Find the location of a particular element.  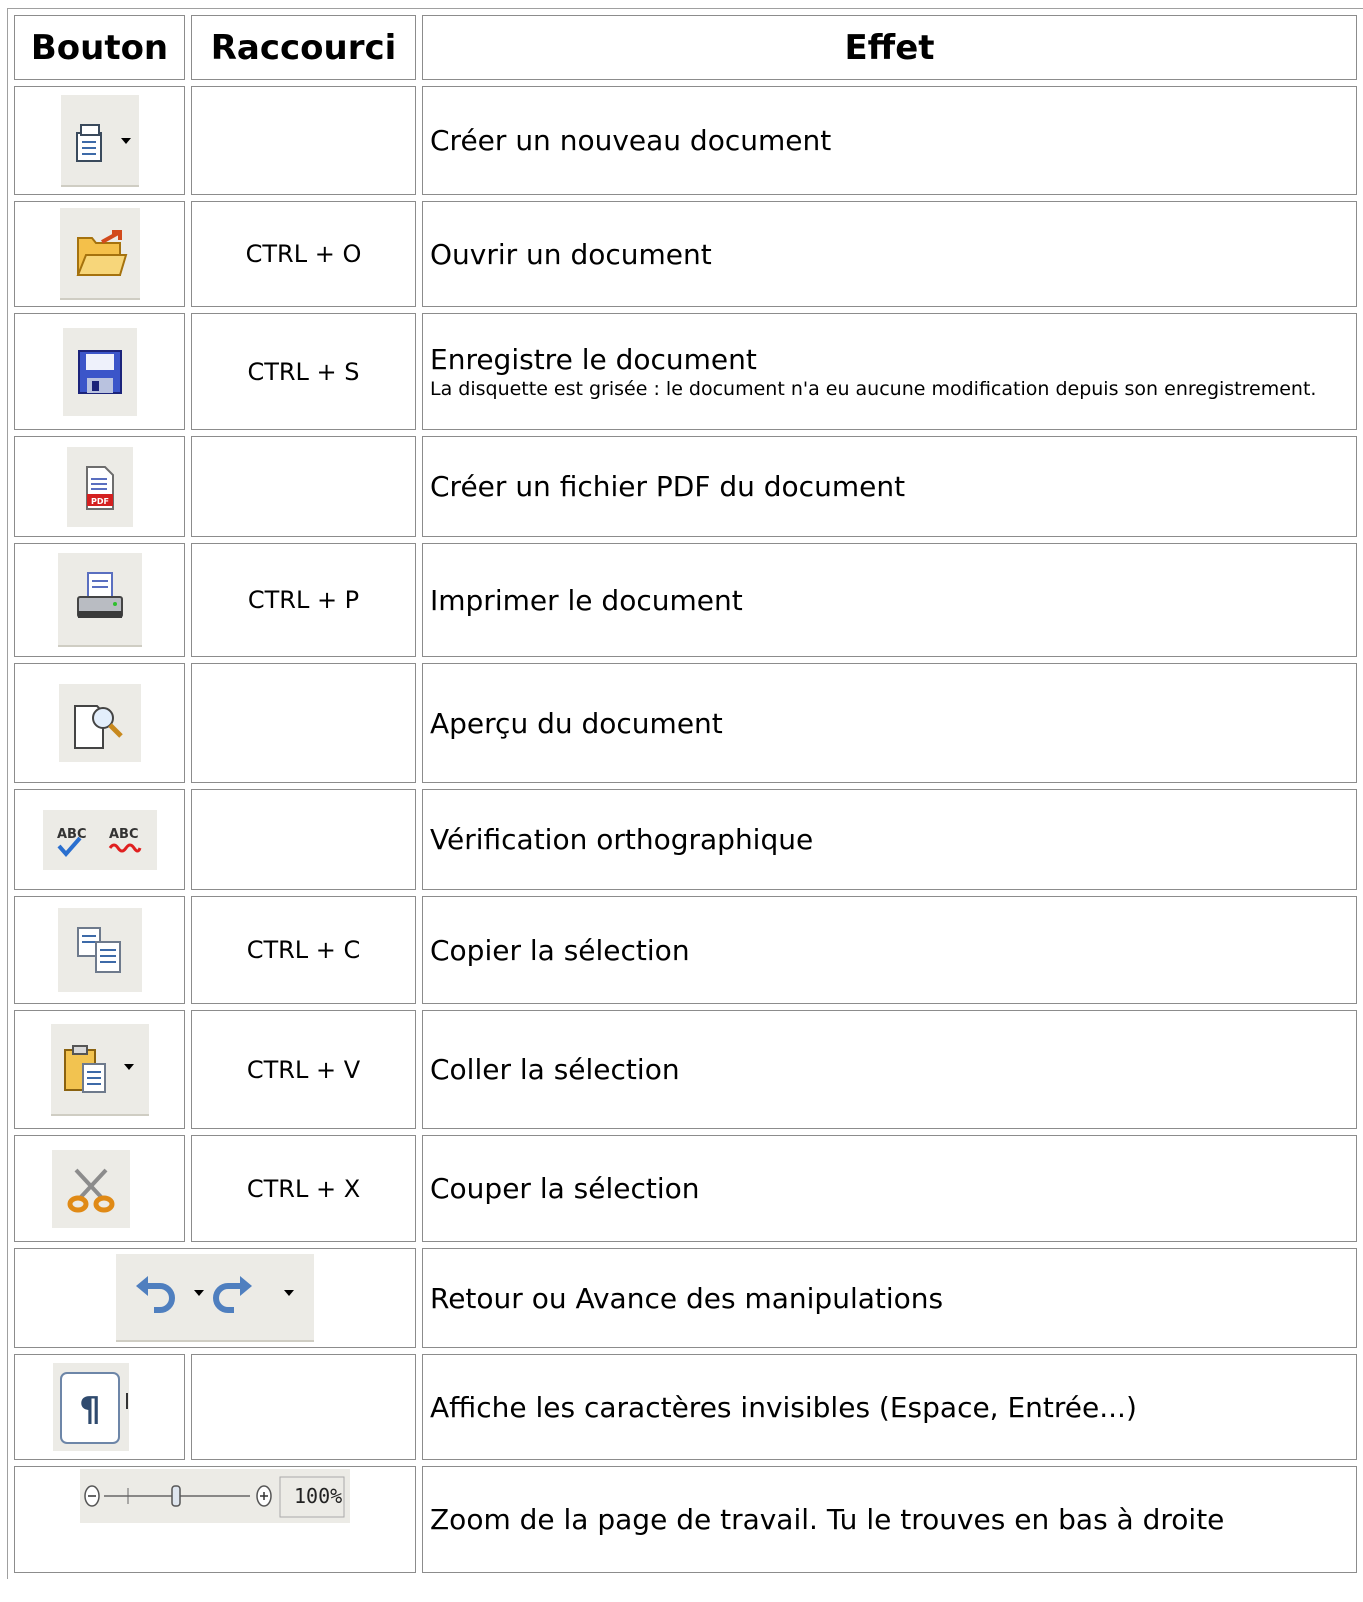

effect-text: Retour ou Avance des manipulations is located at coordinates (687, 1298).